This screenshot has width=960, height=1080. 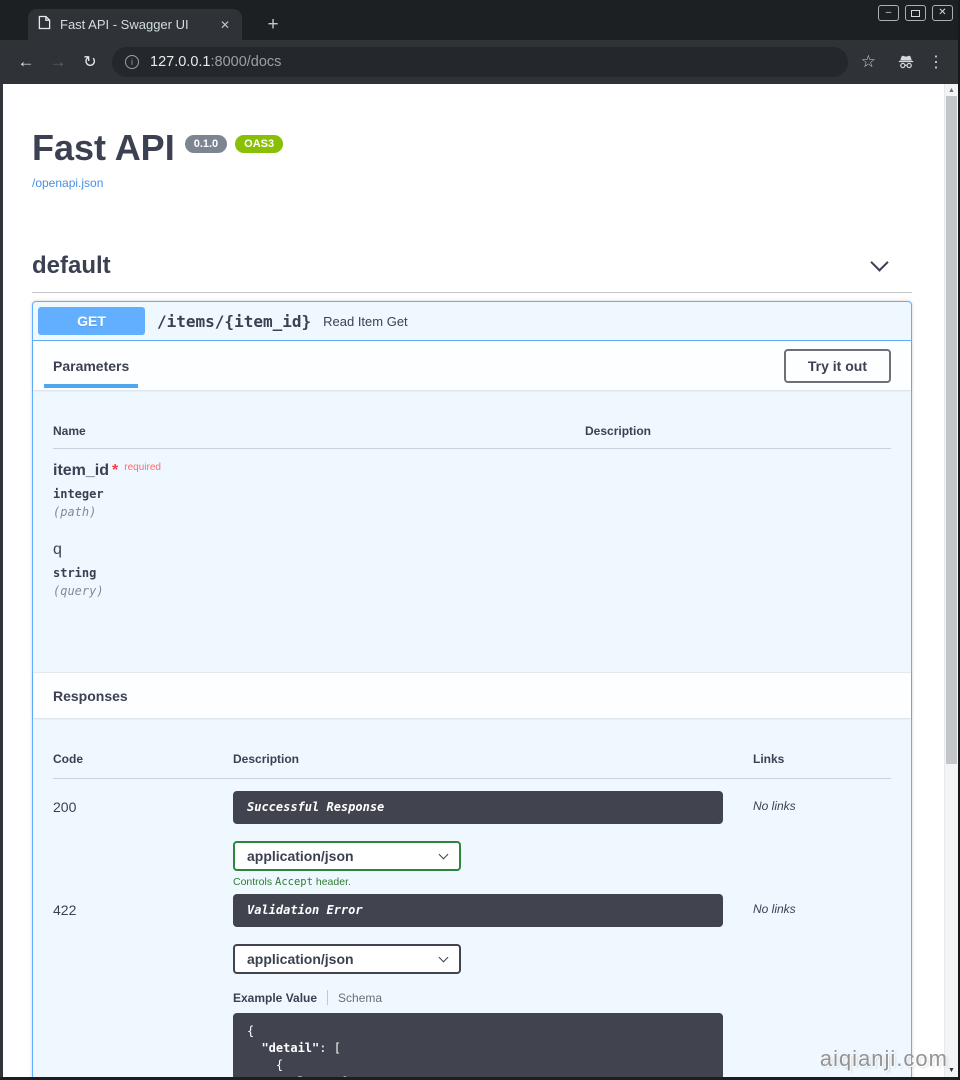 I want to click on url-text: 127.0.0.1:8000/docs, so click(x=215, y=62).